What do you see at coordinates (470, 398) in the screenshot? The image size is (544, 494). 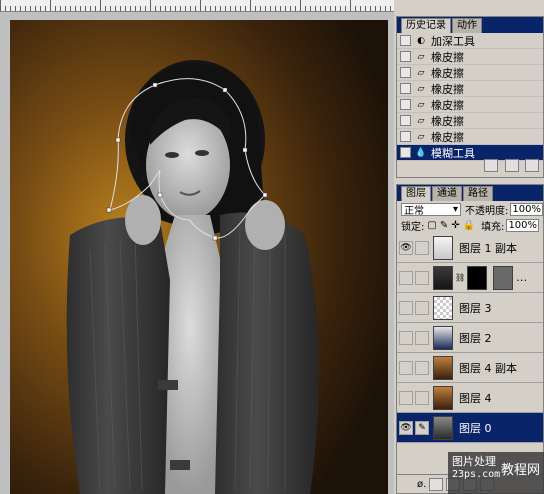 I see `layer-row: 图层 4` at bounding box center [470, 398].